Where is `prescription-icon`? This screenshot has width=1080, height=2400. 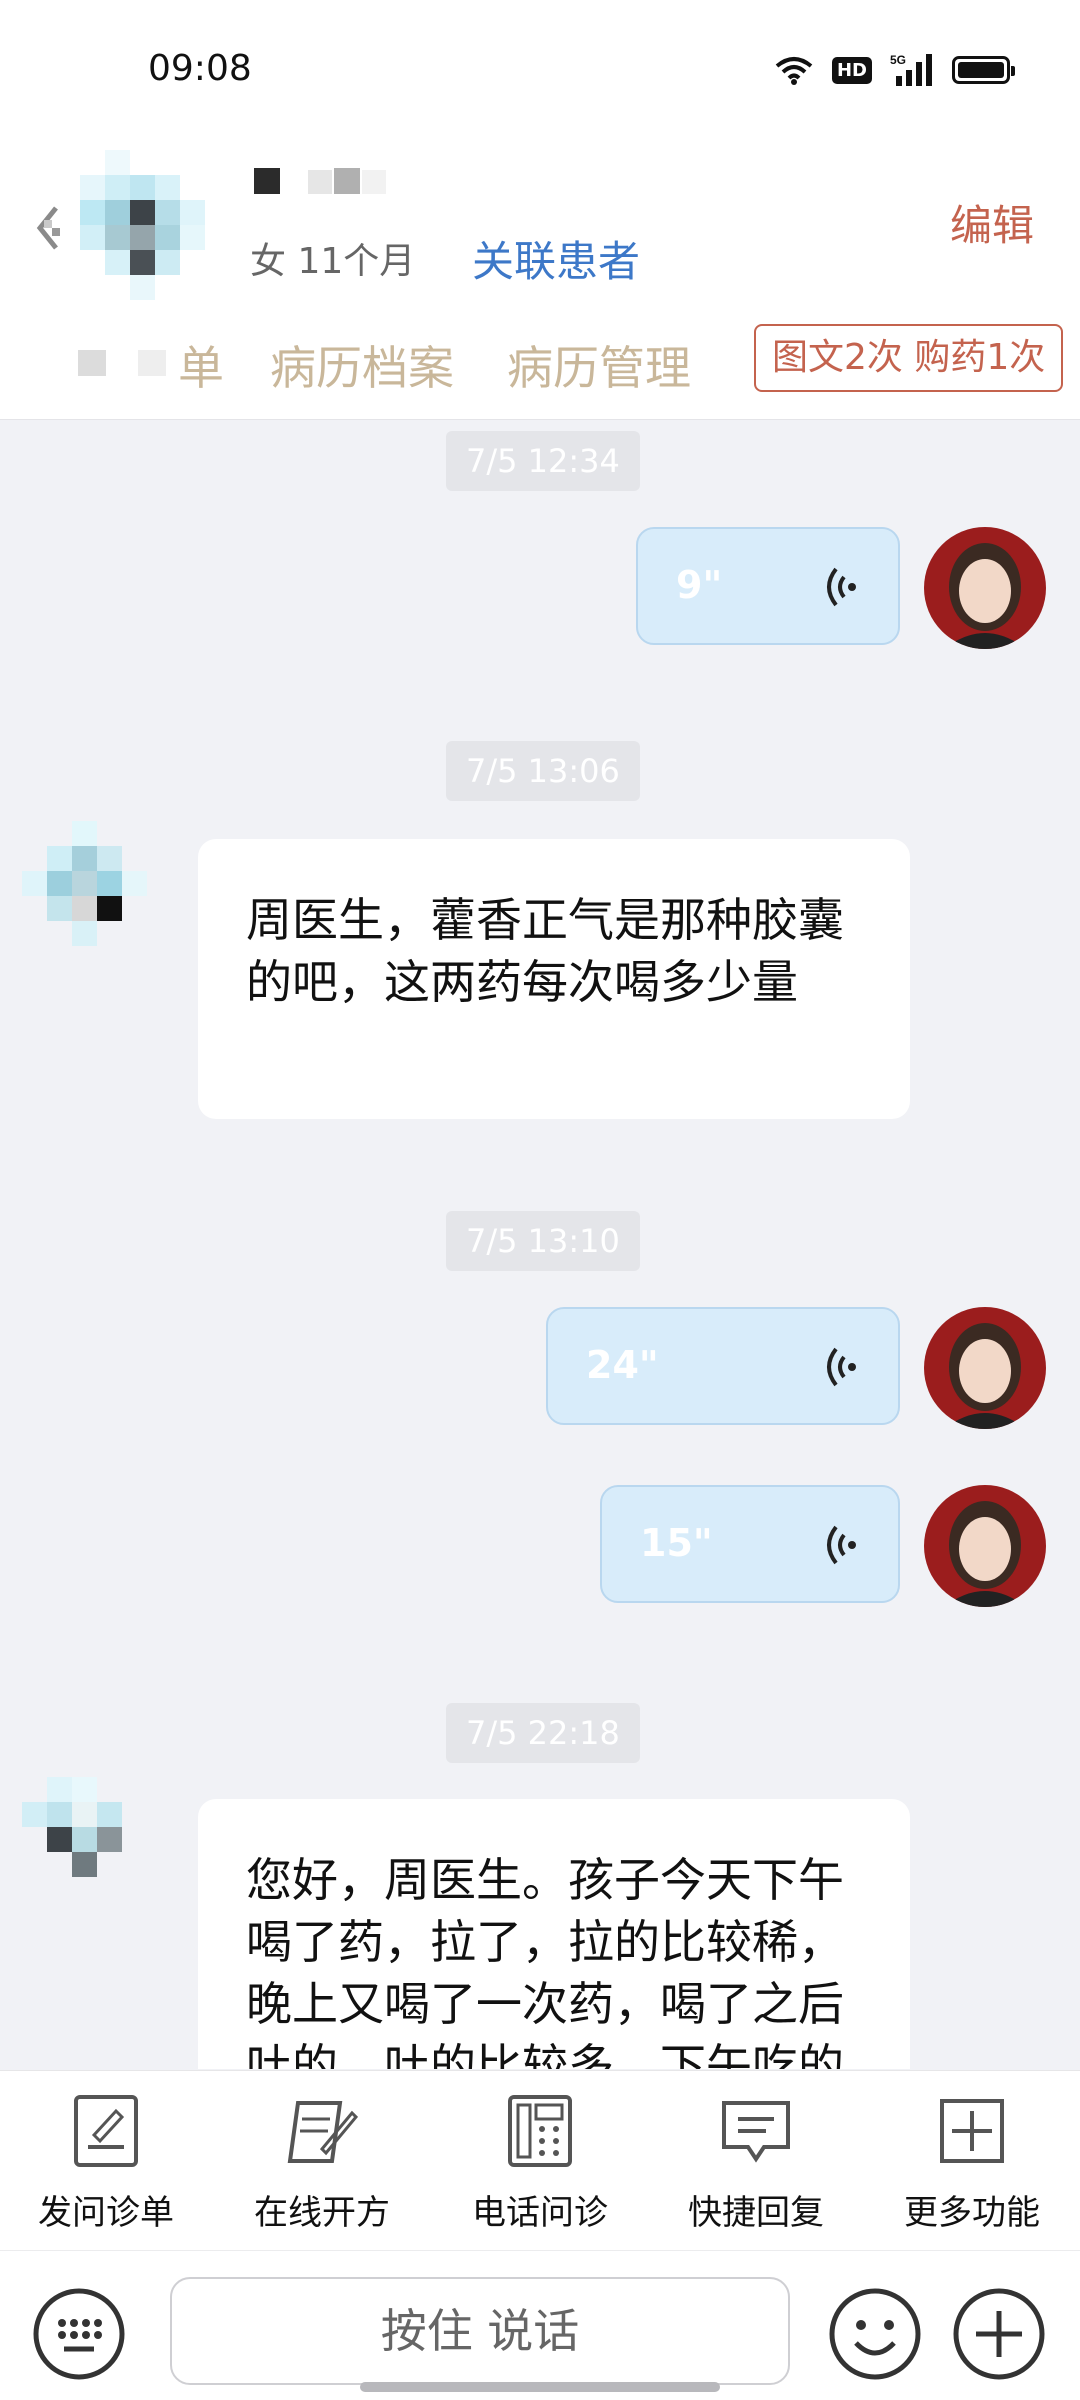
prescription-icon is located at coordinates (323, 2132).